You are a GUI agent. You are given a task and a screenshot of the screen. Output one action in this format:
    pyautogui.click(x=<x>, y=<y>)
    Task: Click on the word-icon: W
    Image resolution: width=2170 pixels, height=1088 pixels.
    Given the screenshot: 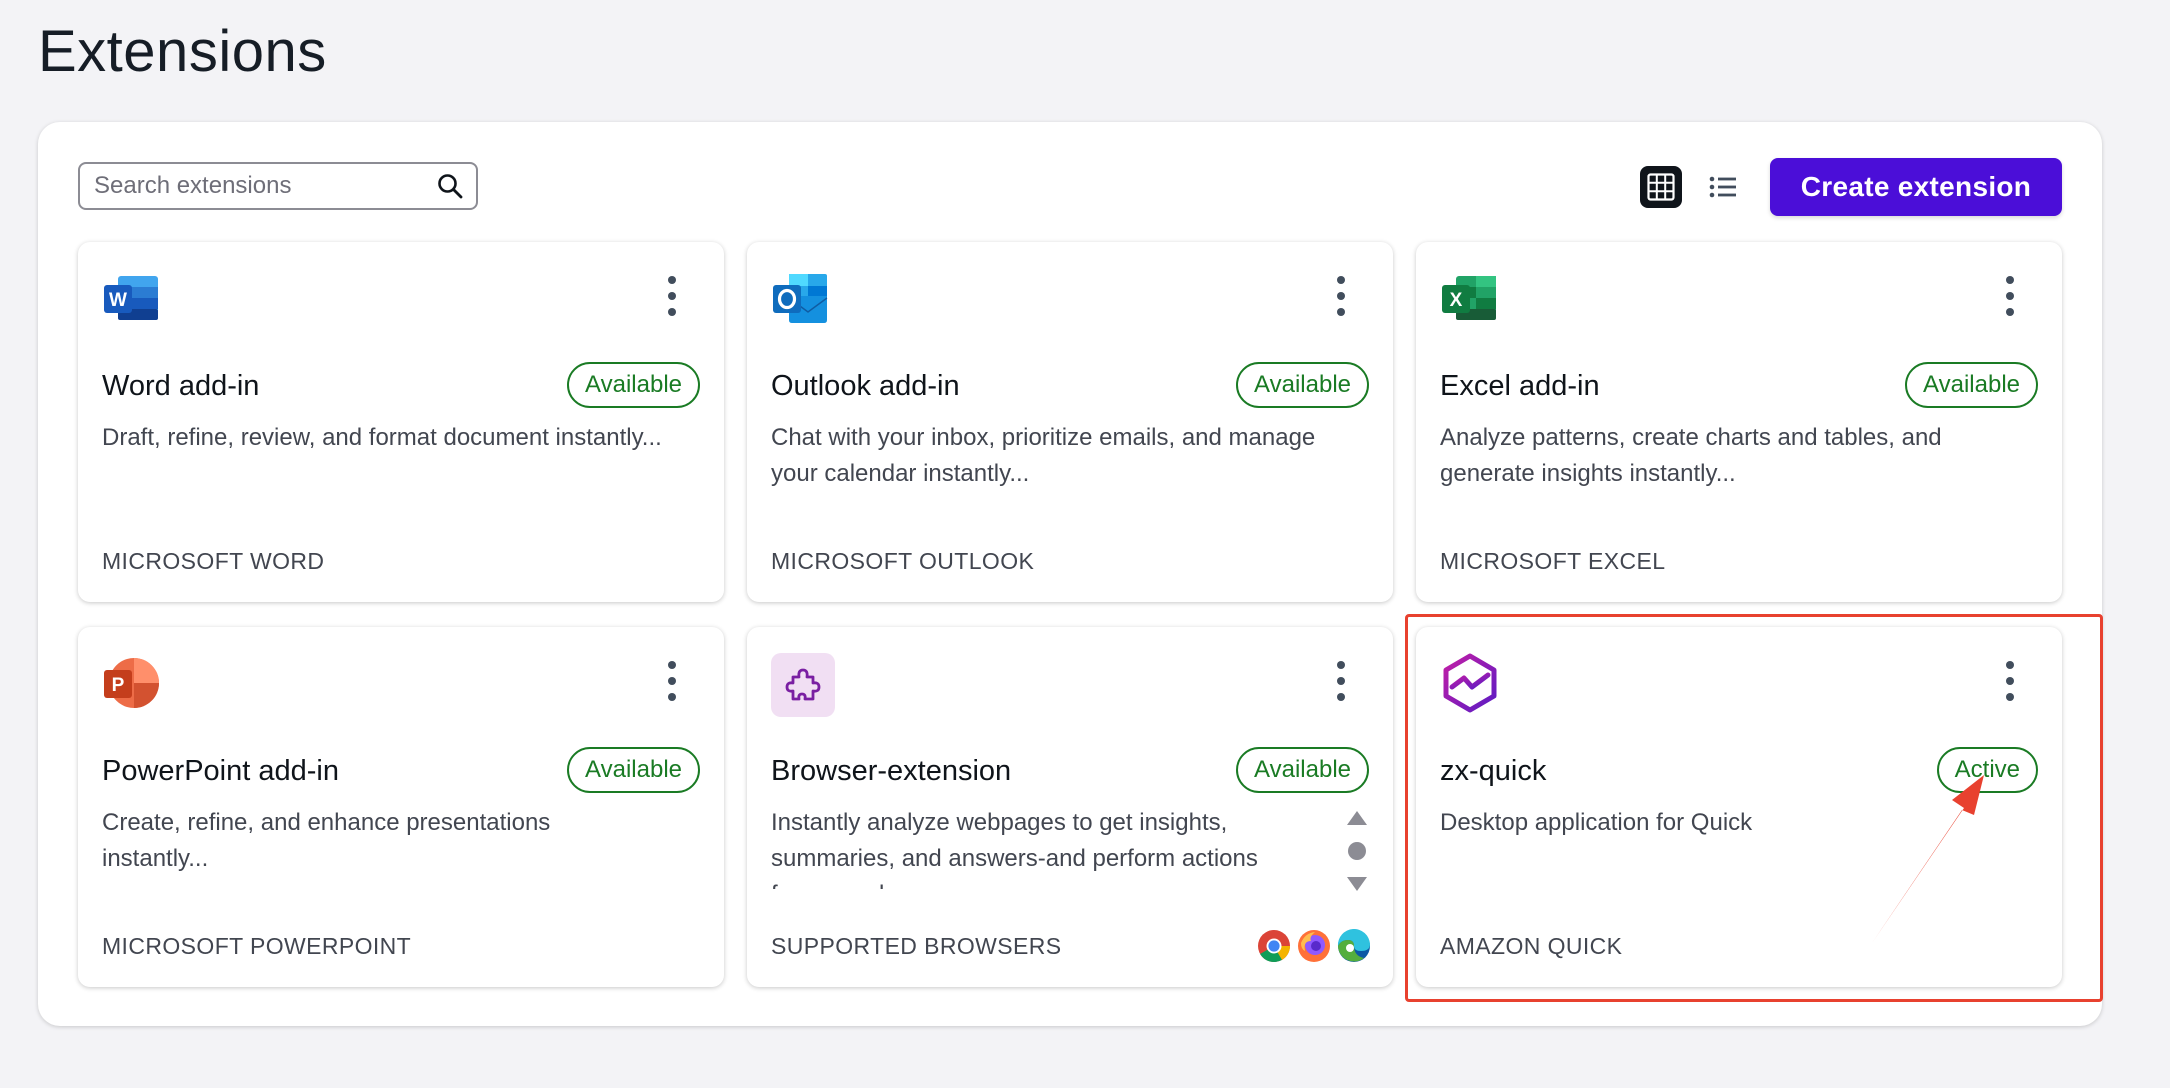 What is the action you would take?
    pyautogui.click(x=132, y=298)
    